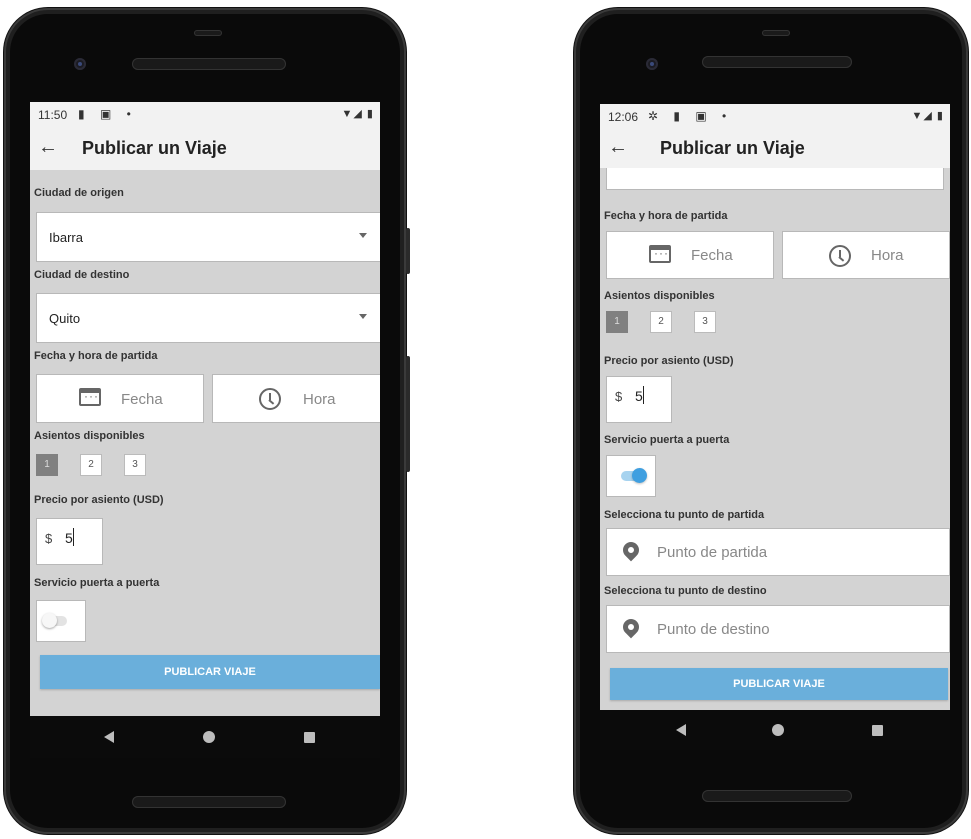  I want to click on scrolled-field-fragment, so click(775, 178).